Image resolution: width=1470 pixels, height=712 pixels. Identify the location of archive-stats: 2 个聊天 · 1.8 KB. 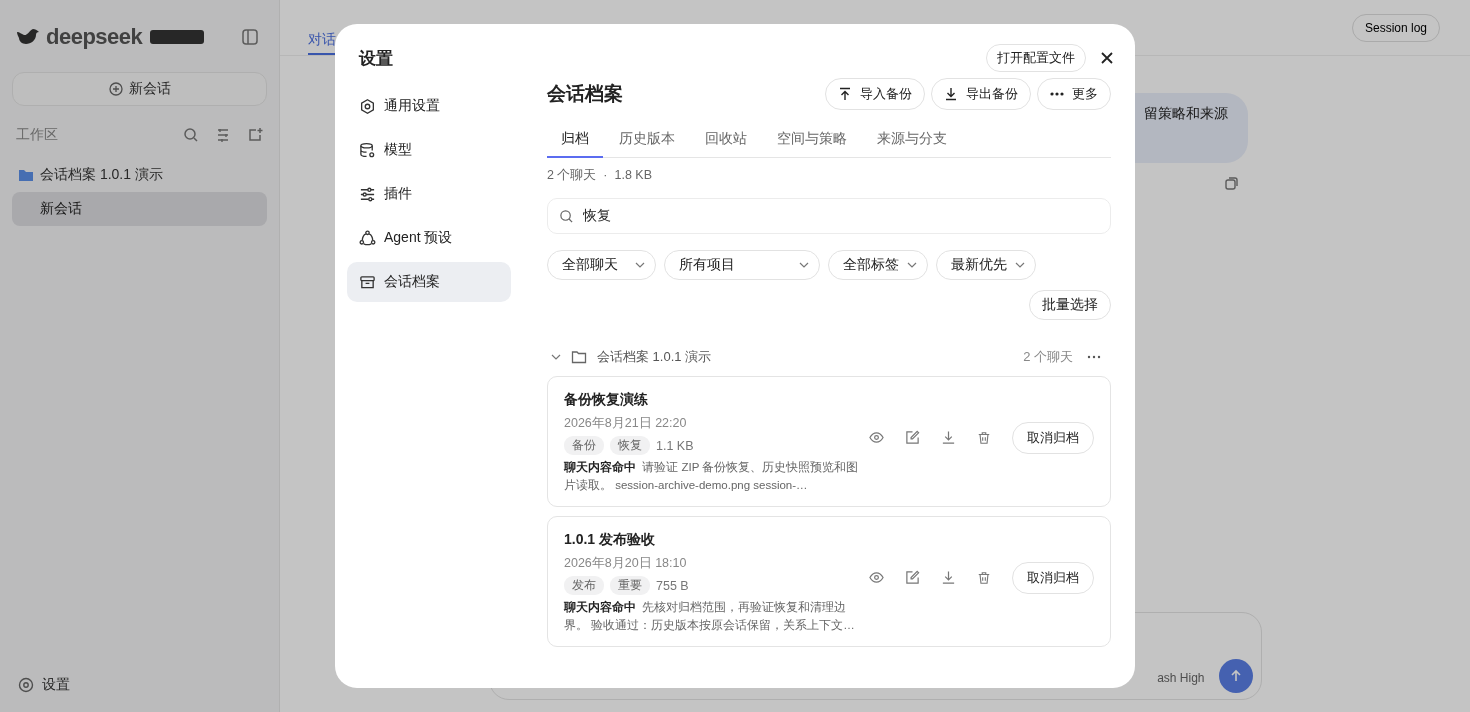
(599, 175).